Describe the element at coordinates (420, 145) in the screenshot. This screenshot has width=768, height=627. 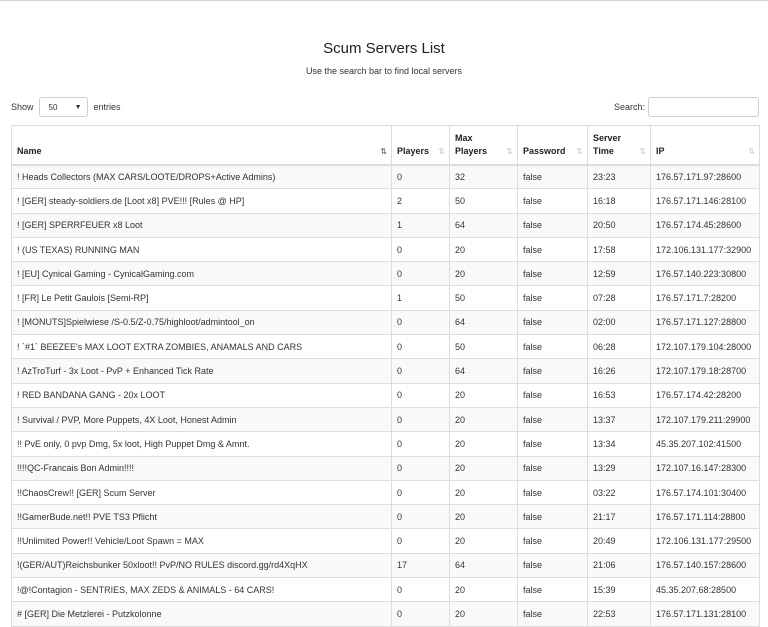
I see `column-header-players: Players ⇅` at that location.